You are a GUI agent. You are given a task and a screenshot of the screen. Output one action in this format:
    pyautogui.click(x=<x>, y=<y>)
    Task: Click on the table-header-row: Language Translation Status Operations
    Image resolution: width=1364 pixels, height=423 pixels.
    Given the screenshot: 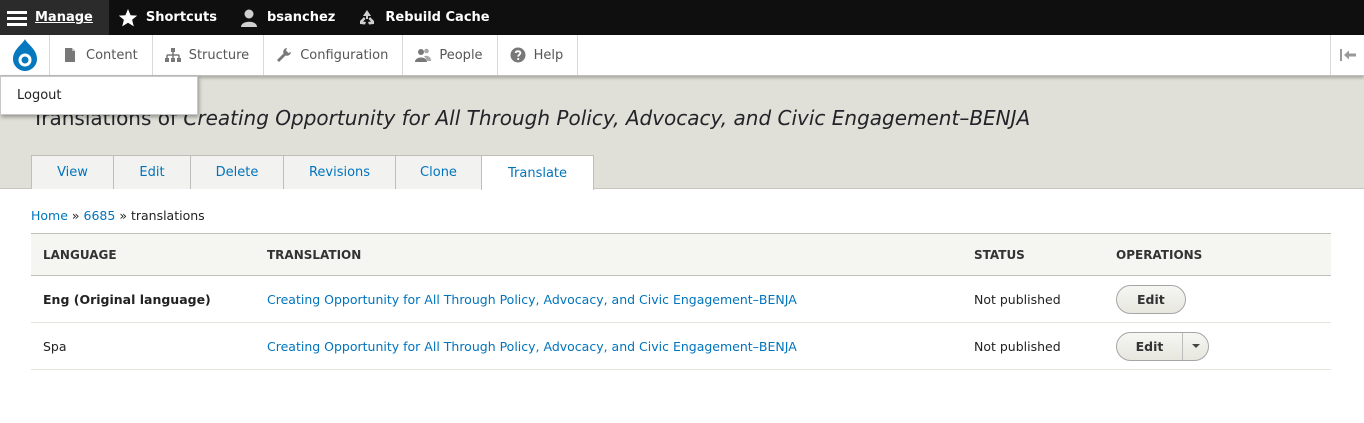 What is the action you would take?
    pyautogui.click(x=681, y=254)
    